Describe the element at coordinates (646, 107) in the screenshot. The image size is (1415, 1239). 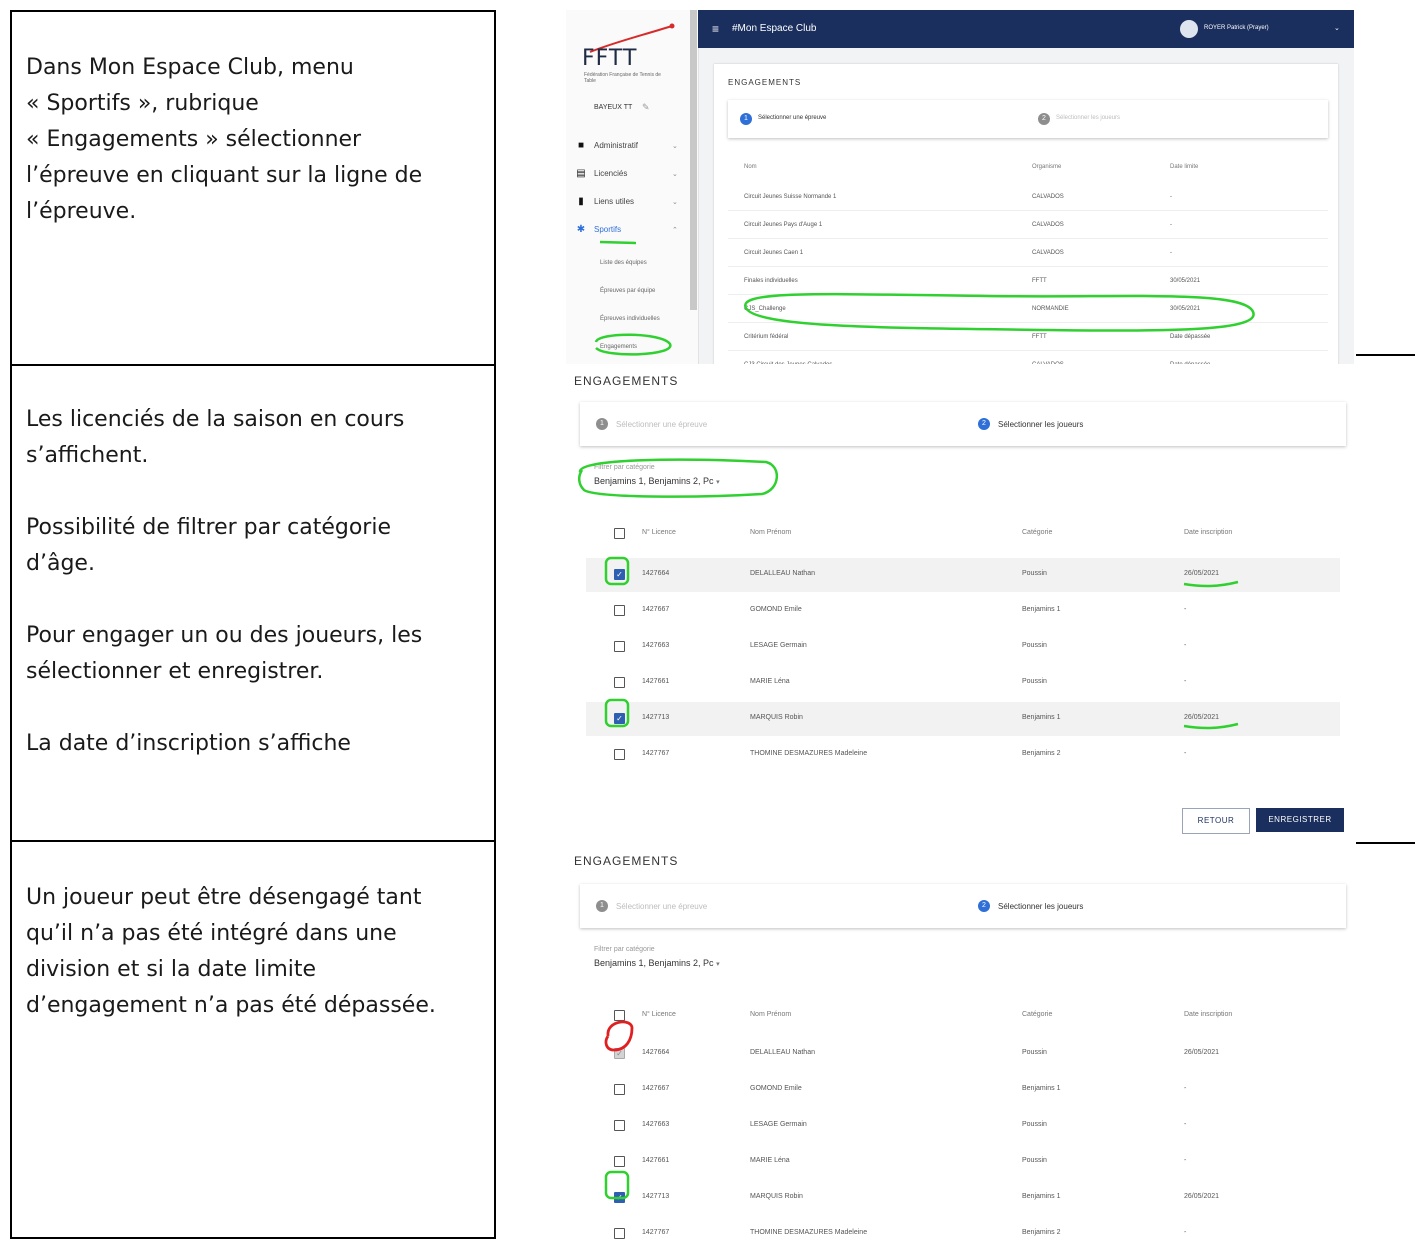
I see `edit-icon: ✎` at that location.